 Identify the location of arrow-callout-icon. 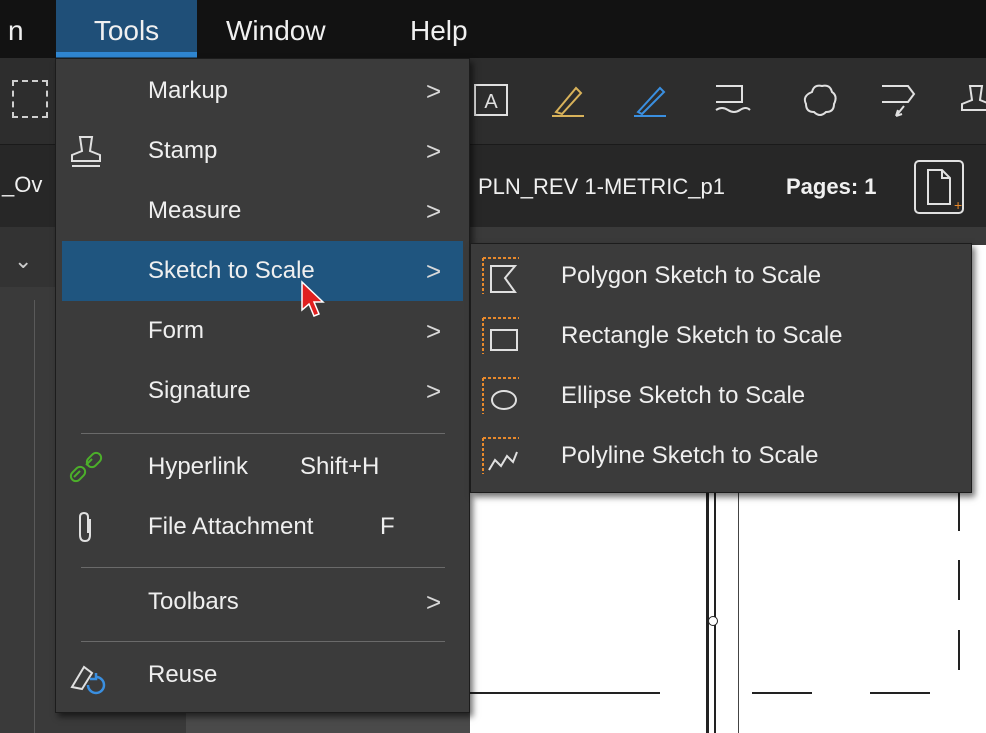
(898, 100).